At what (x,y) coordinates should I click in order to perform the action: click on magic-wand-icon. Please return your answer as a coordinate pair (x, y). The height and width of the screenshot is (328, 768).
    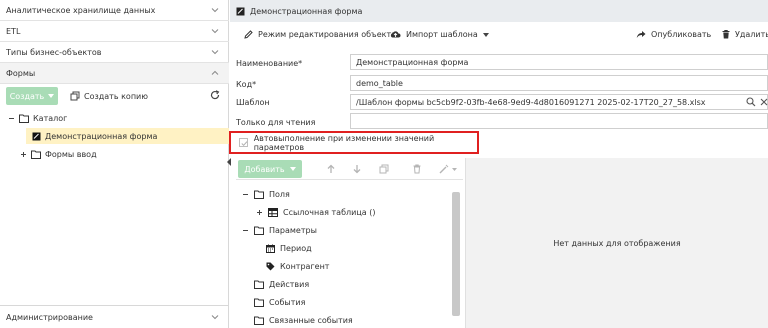
    Looking at the image, I should click on (444, 169).